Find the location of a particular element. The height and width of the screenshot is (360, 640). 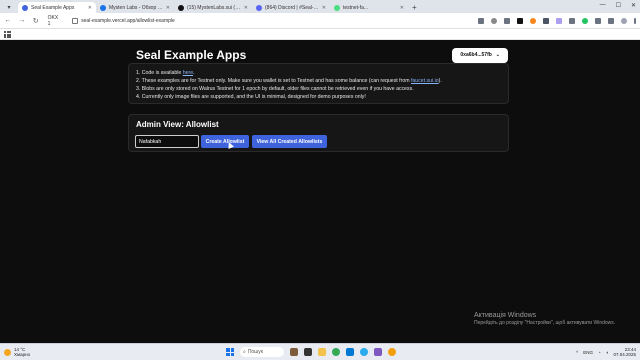

taskbar-app-icon is located at coordinates (294, 352).